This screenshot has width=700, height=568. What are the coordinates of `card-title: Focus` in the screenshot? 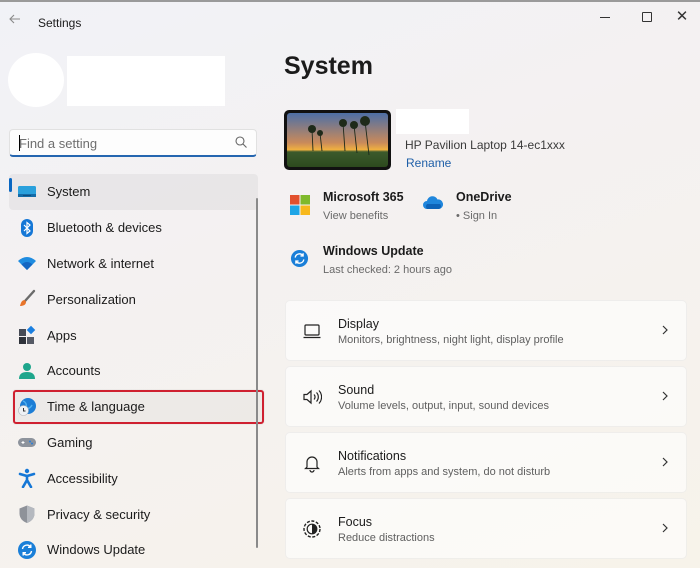 It's located at (355, 522).